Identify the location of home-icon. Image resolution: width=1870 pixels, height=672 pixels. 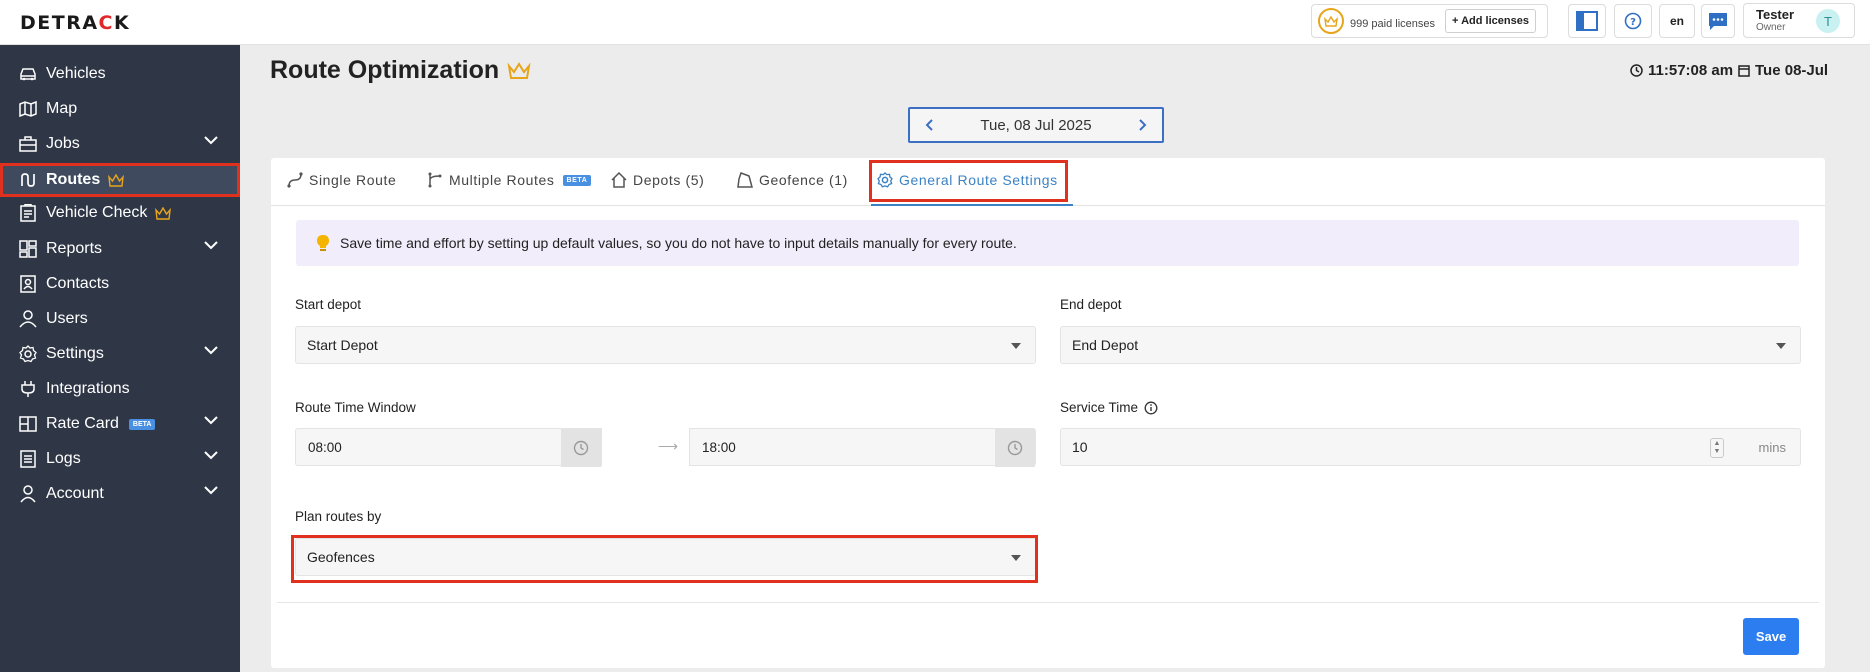
(619, 180).